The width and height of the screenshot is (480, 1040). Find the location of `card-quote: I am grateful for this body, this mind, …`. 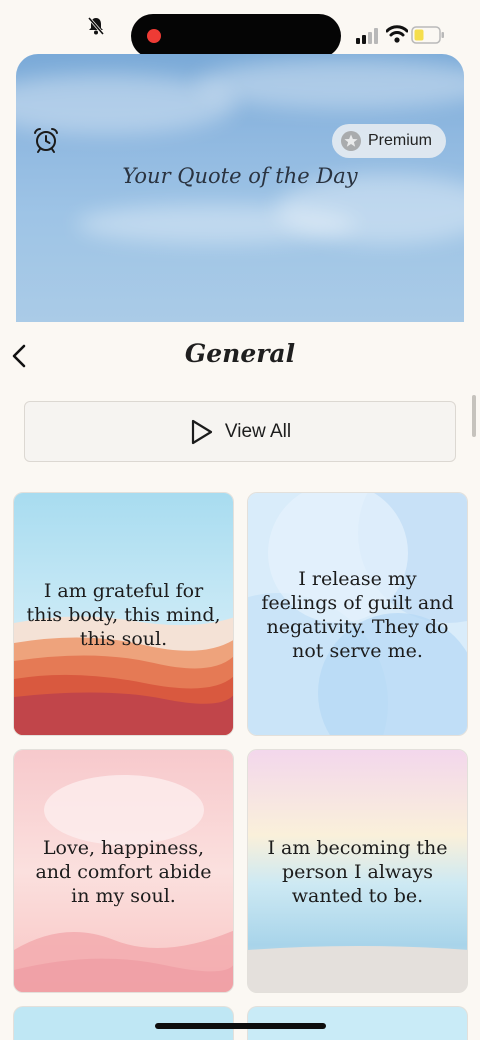

card-quote: I am grateful for this body, this mind, … is located at coordinates (123, 615).